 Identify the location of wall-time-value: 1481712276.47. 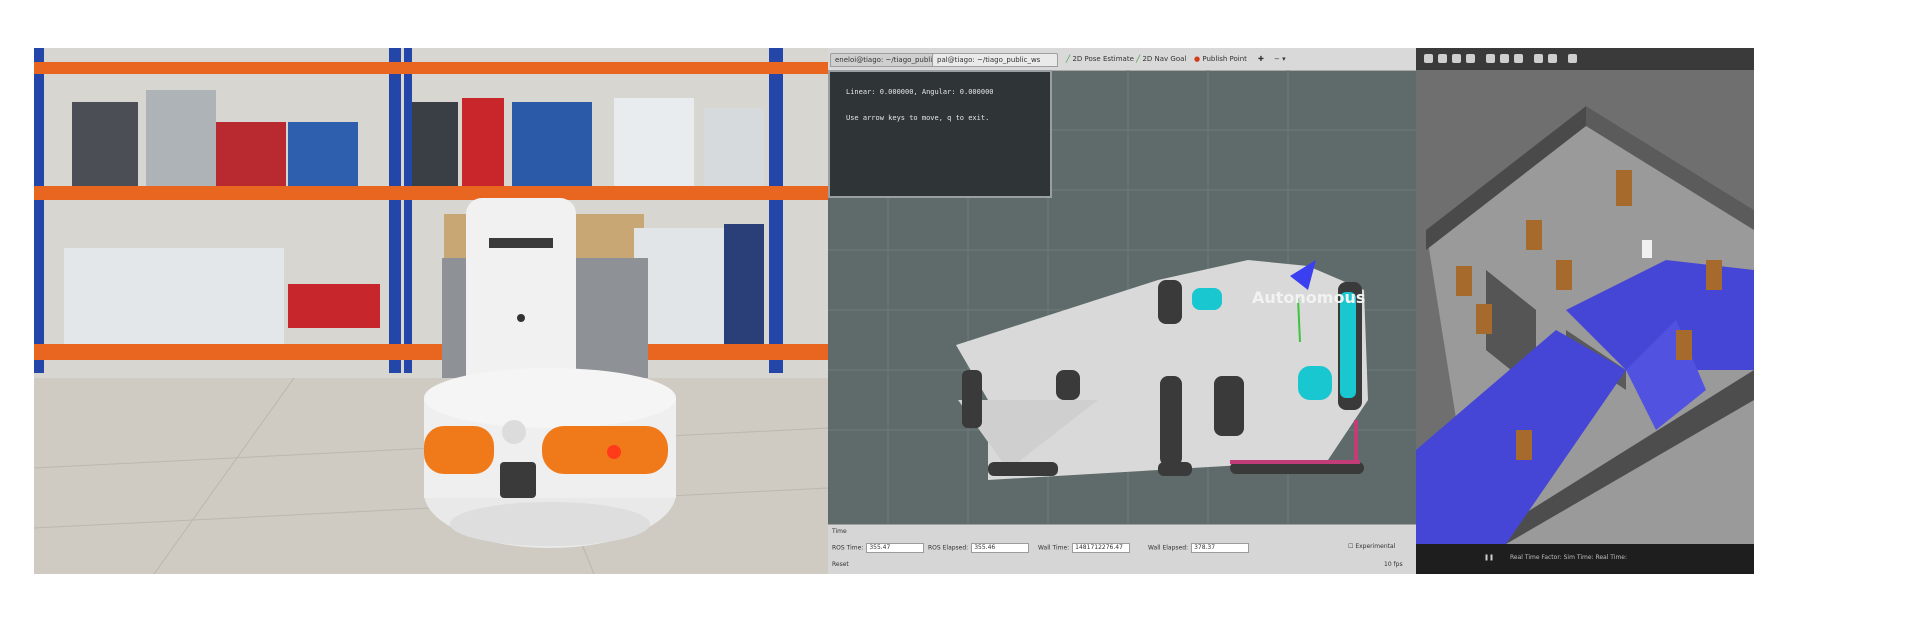
(1101, 548).